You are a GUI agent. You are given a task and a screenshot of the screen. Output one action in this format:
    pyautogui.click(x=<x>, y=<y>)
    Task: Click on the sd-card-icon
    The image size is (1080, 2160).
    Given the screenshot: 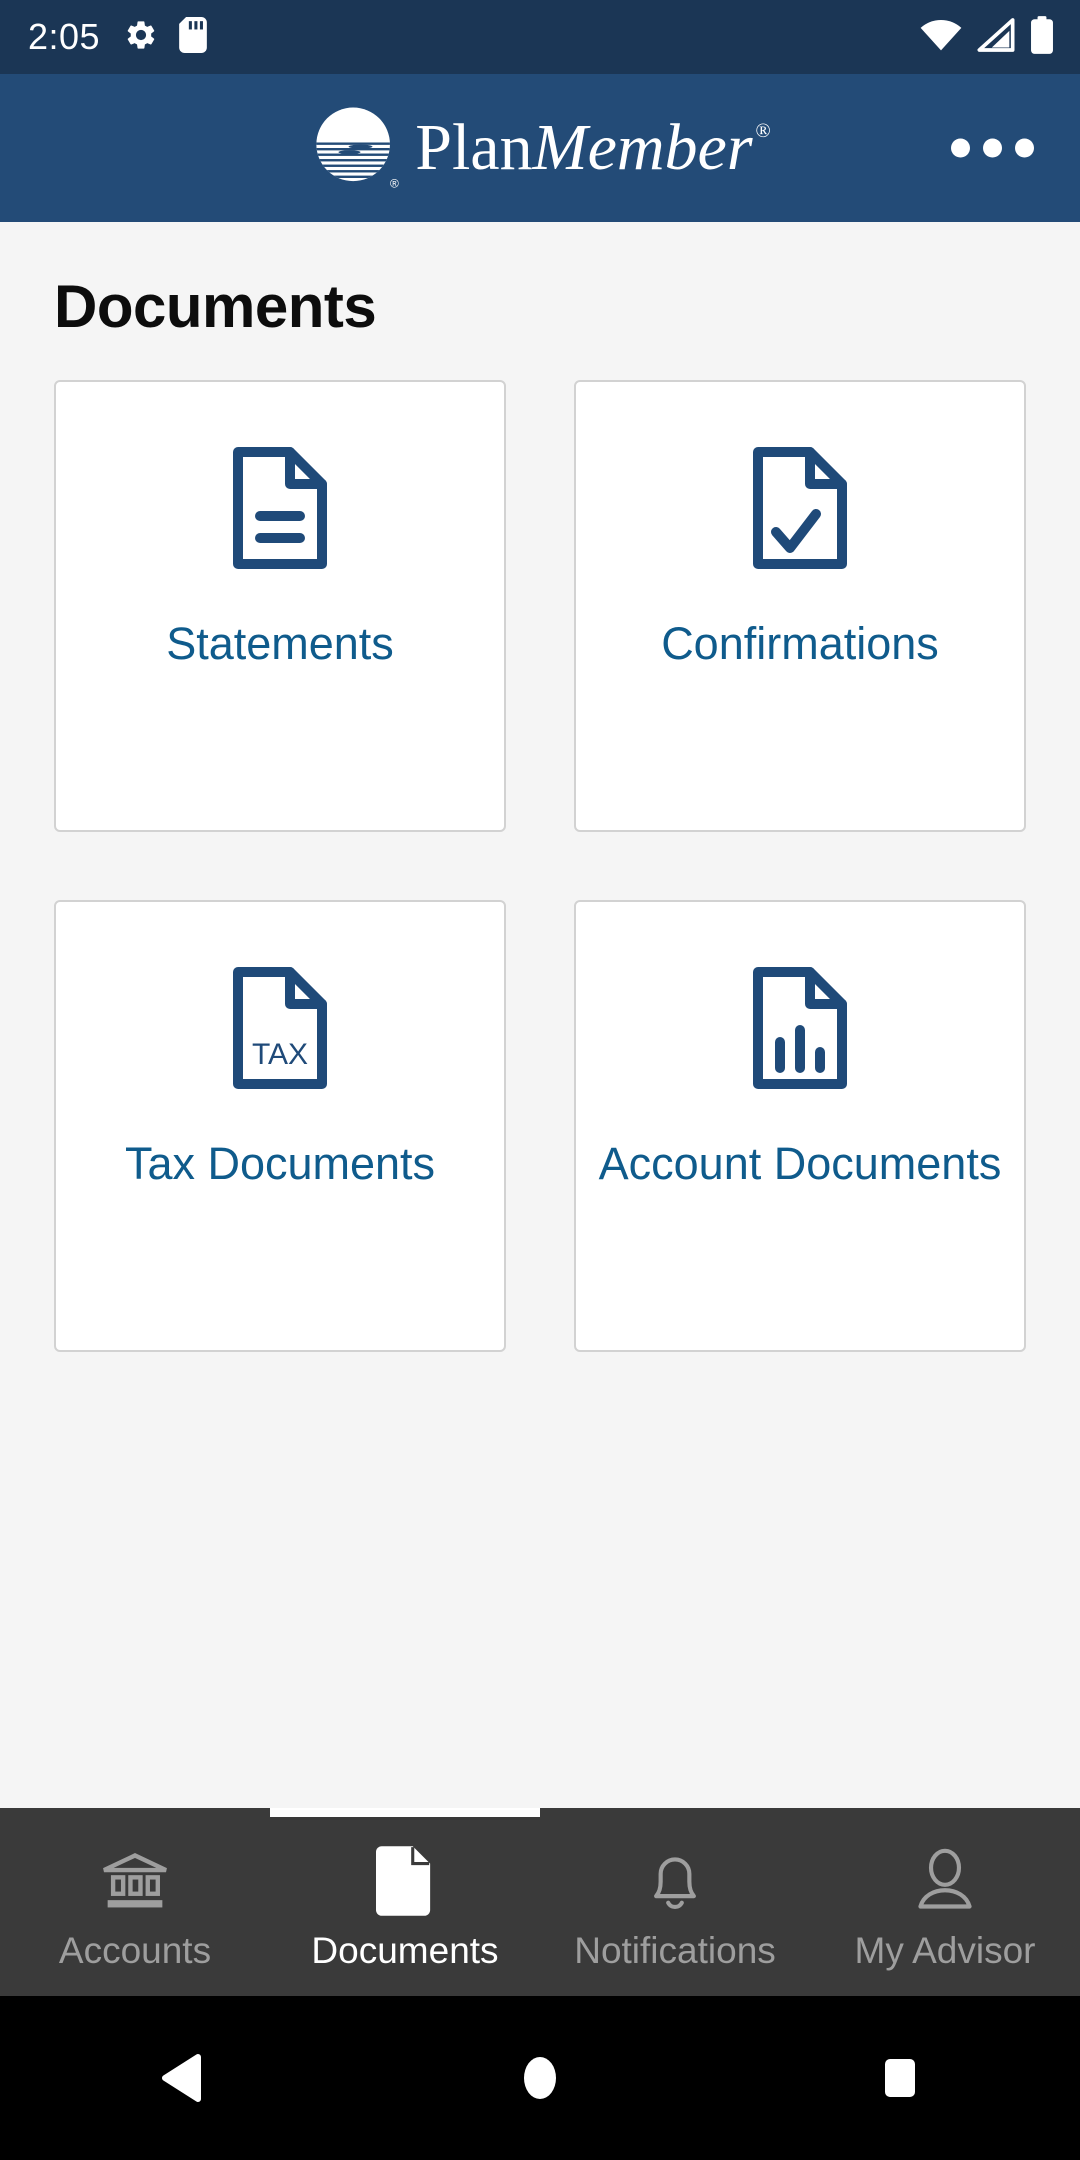 What is the action you would take?
    pyautogui.click(x=193, y=37)
    